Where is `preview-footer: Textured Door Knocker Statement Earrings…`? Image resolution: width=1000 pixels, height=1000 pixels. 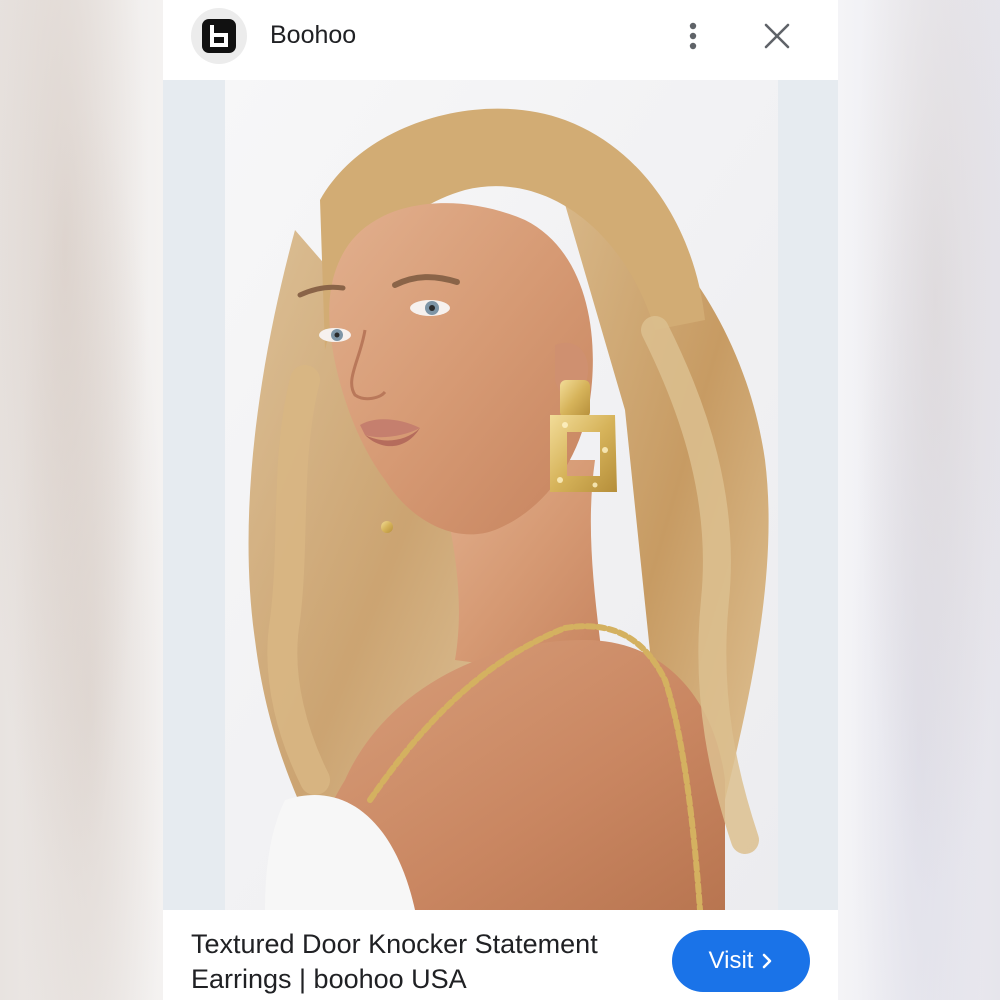 preview-footer: Textured Door Knocker Statement Earrings… is located at coordinates (500, 955).